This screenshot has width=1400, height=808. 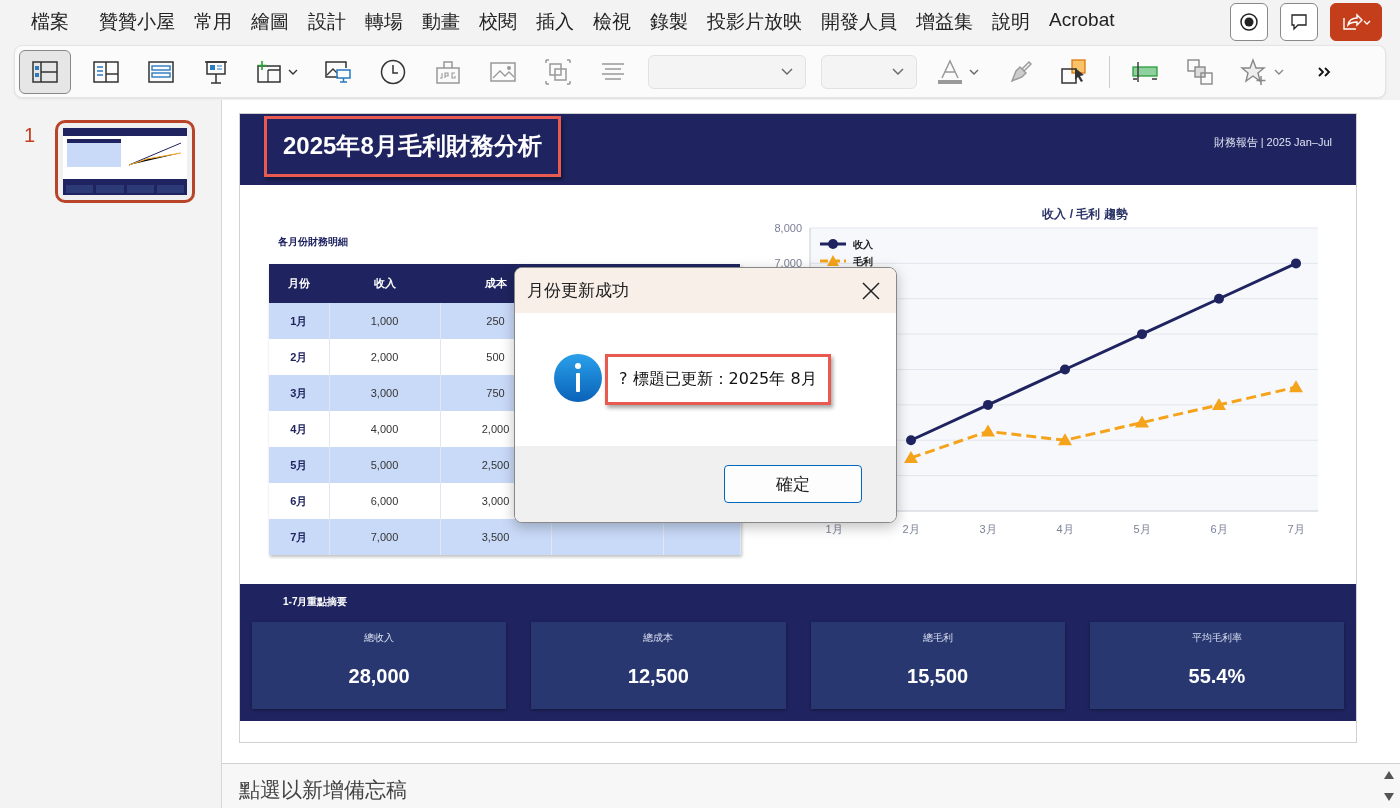 I want to click on y-tick-label: 8,000, so click(x=788, y=228).